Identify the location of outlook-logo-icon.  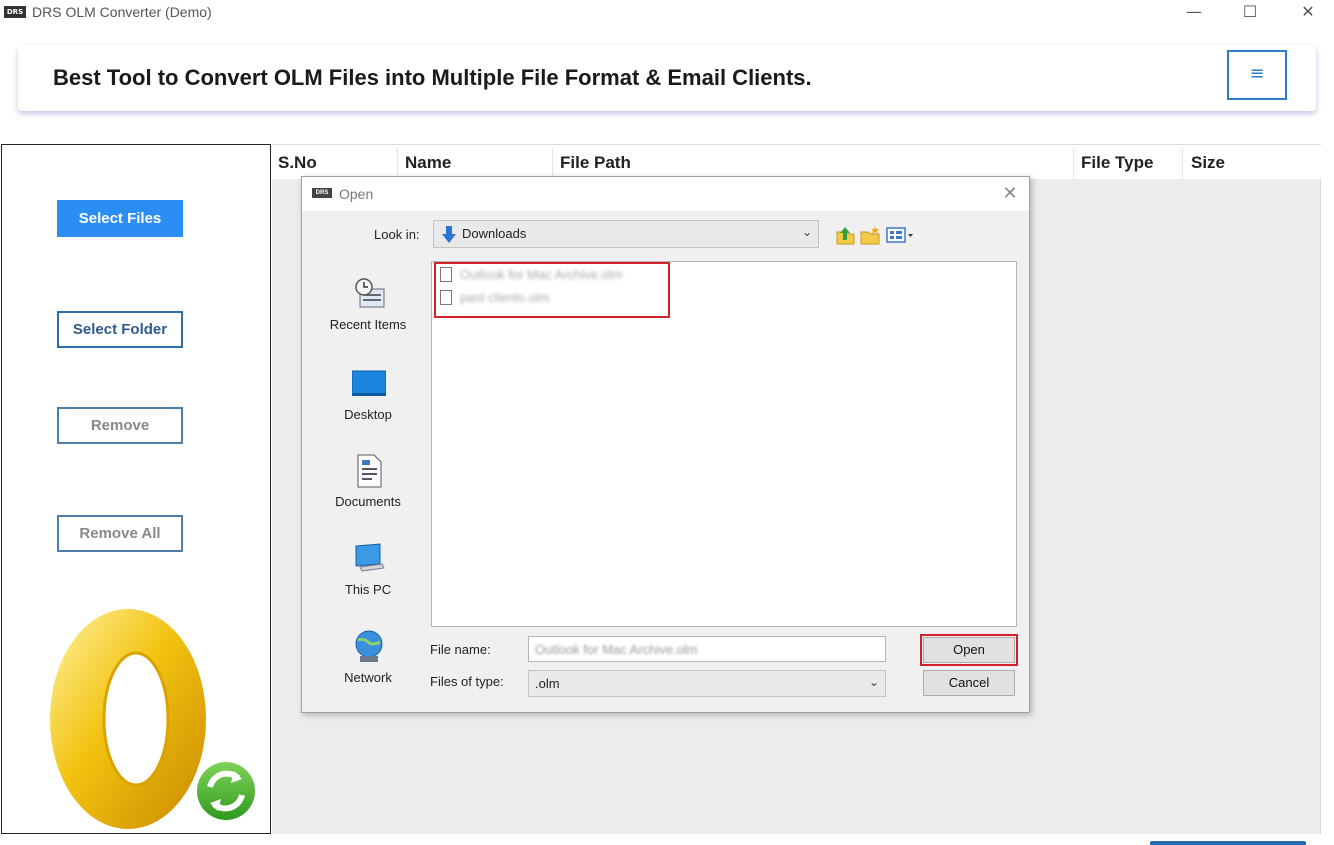
(154, 719).